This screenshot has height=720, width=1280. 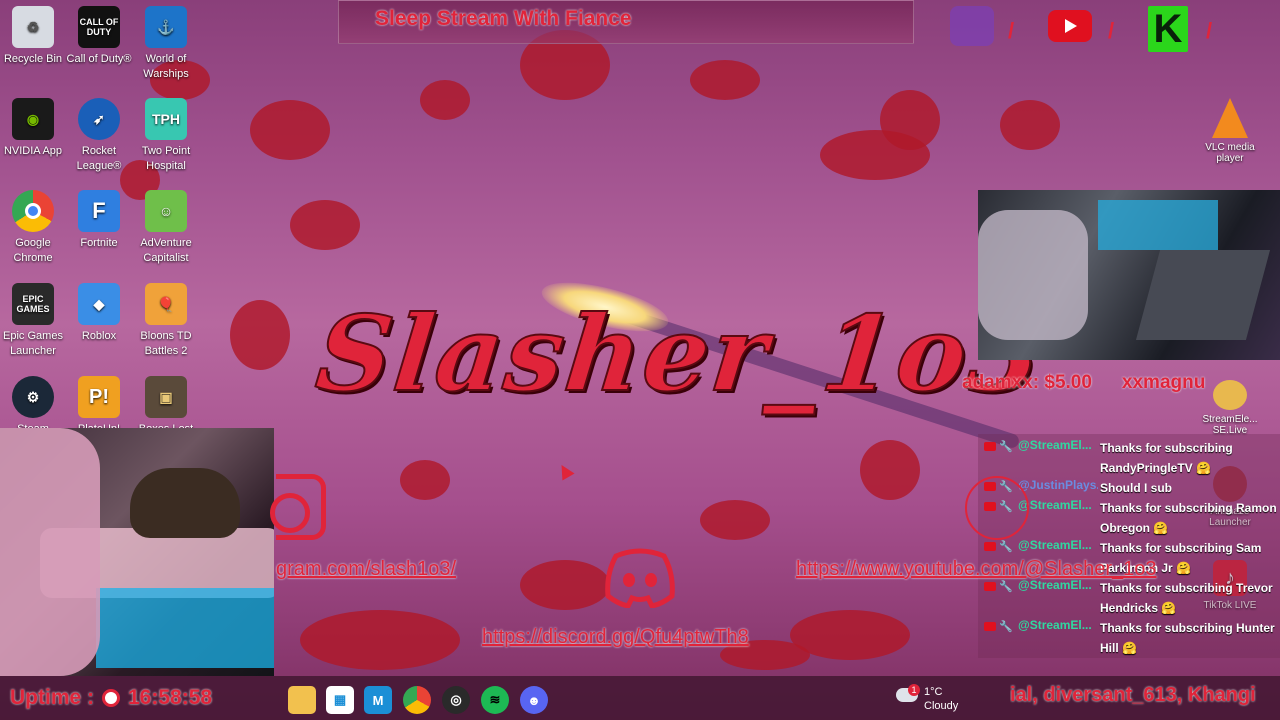 What do you see at coordinates (417, 700) in the screenshot?
I see `chrome-taskbar-icon` at bounding box center [417, 700].